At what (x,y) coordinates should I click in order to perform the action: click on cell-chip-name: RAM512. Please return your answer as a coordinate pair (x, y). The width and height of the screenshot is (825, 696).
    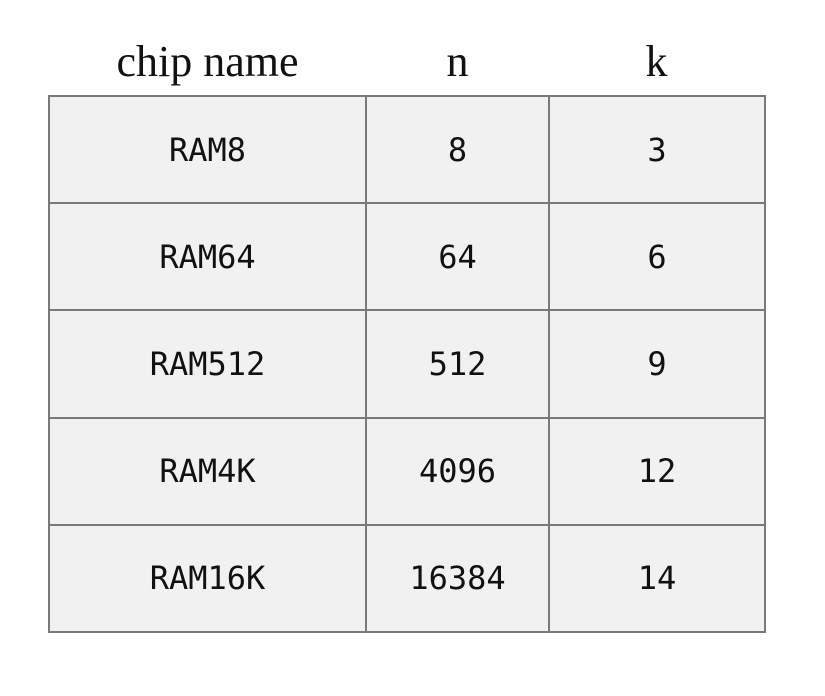
    Looking at the image, I should click on (207, 364).